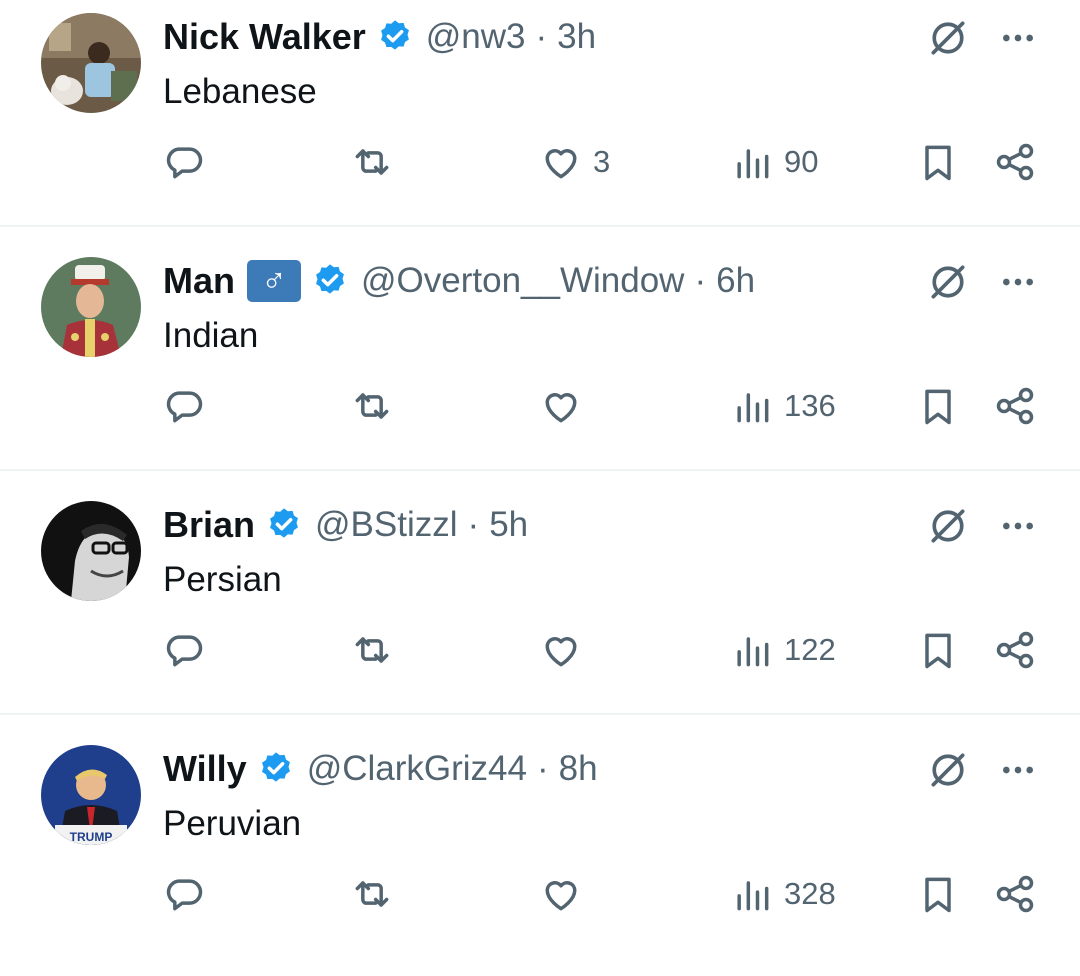 Image resolution: width=1080 pixels, height=976 pixels. What do you see at coordinates (209, 525) in the screenshot?
I see `display-name: Brian` at bounding box center [209, 525].